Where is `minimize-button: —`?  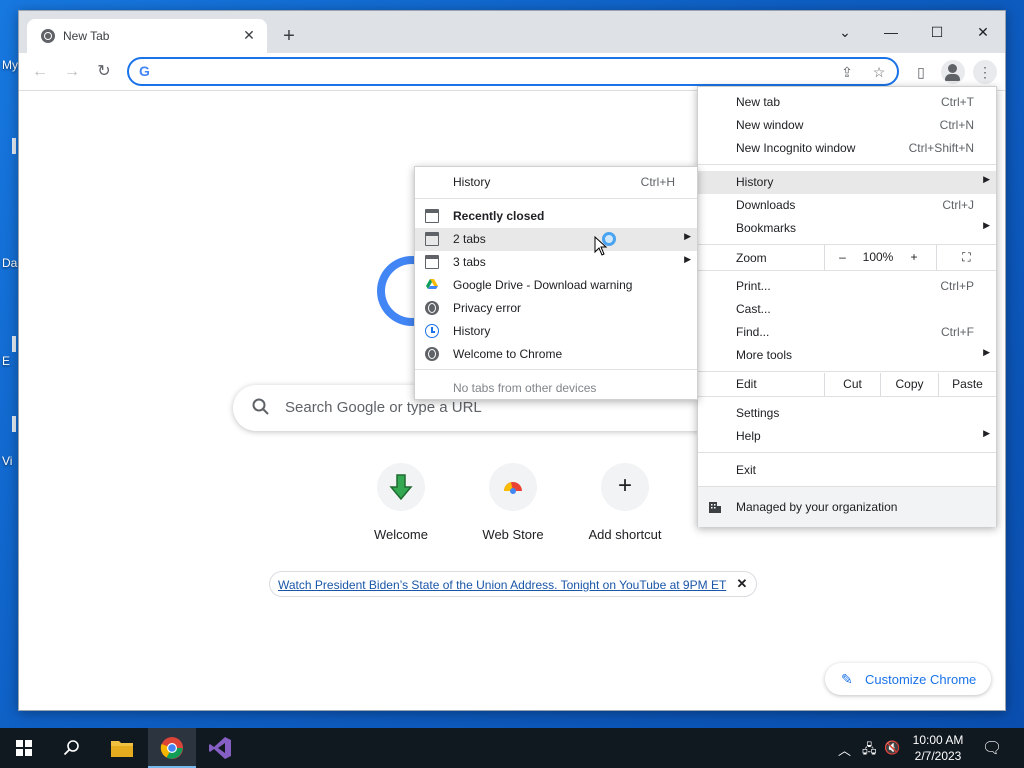 minimize-button: — is located at coordinates (891, 32).